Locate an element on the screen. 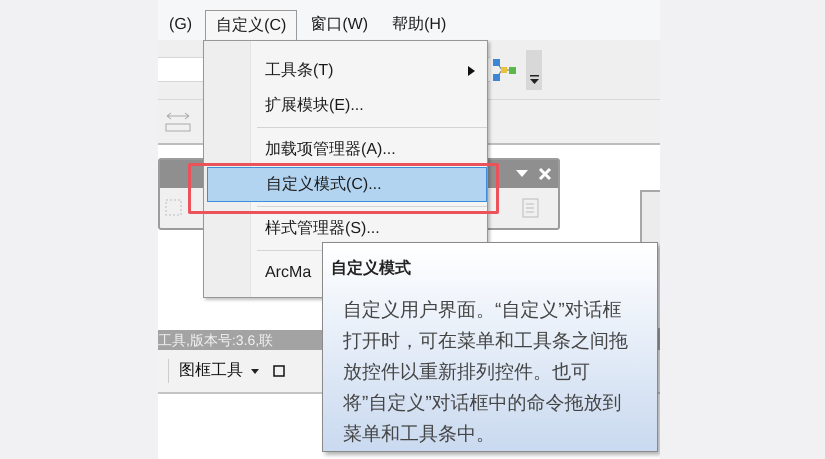  menu-item: 工具条(T) is located at coordinates (369, 70).